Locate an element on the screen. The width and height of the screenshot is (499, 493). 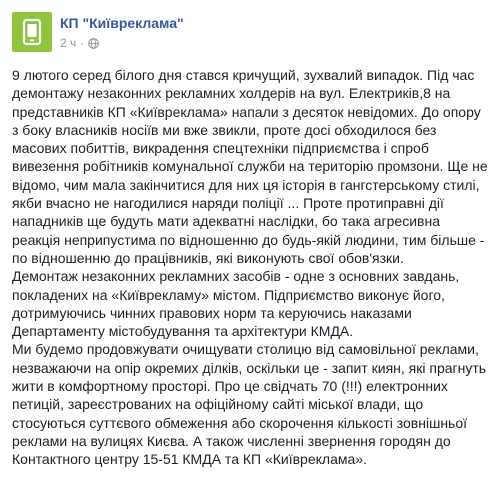
phone-logo-icon is located at coordinates (32, 32).